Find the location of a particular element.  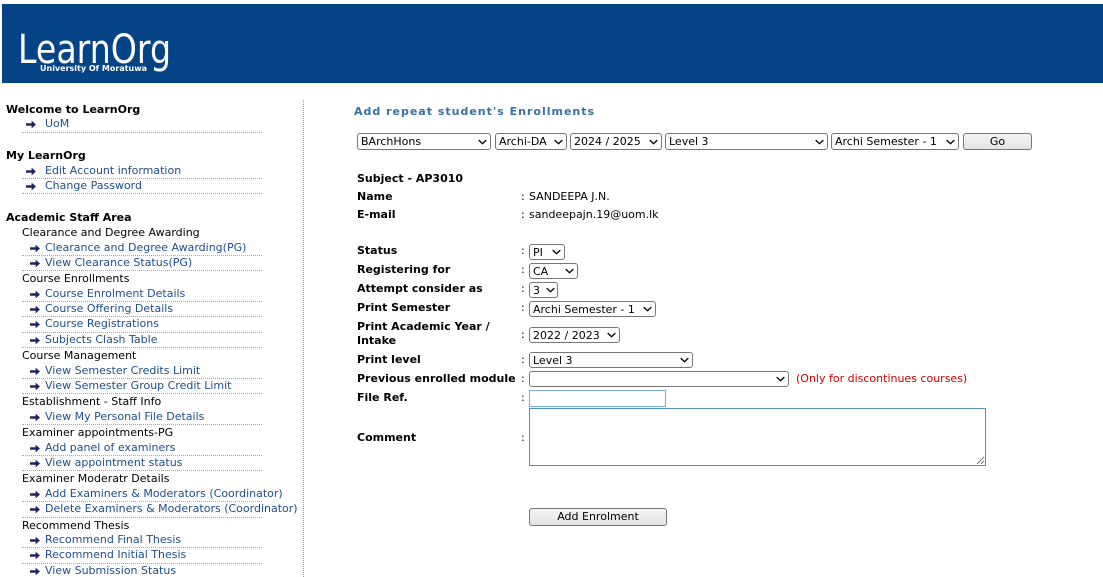

degree-select: BArchHons is located at coordinates (424, 141).